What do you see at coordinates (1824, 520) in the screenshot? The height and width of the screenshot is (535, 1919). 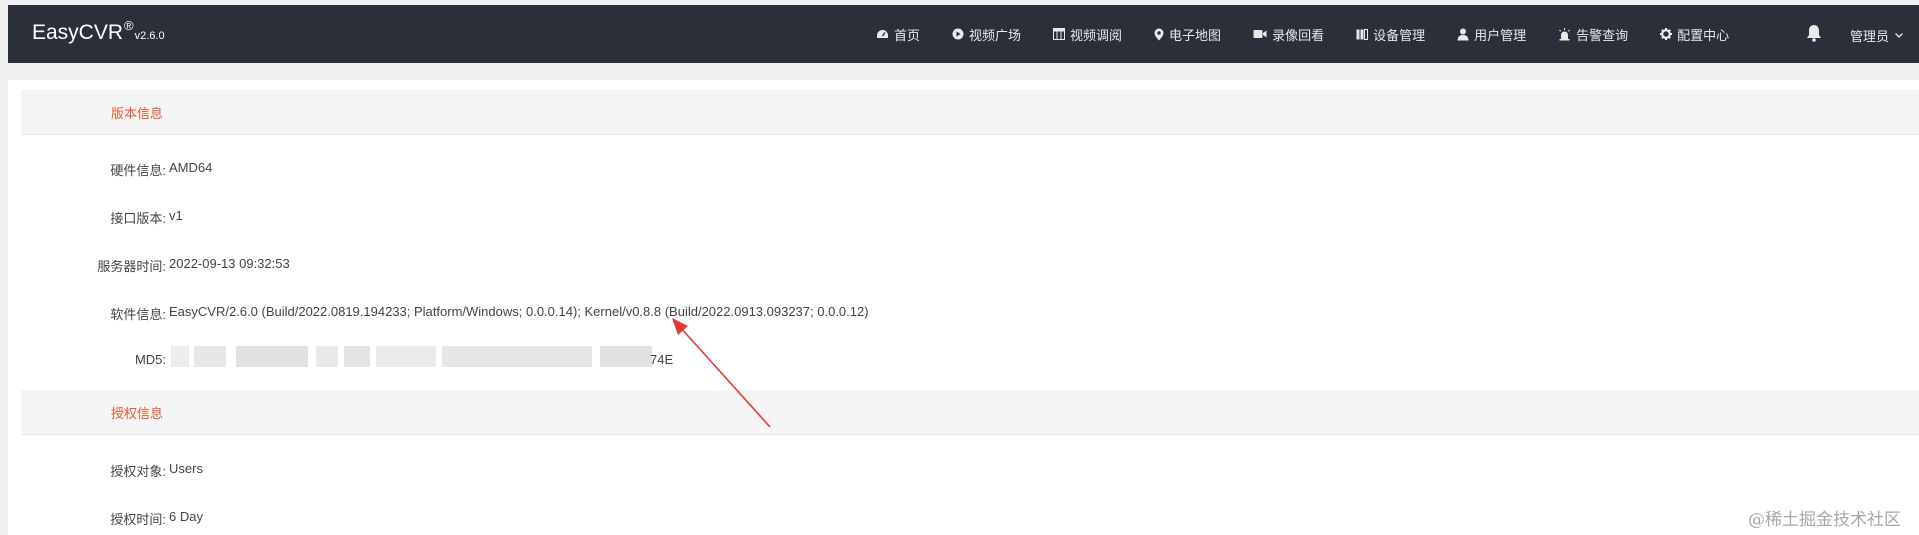 I see `watermark: @稀土掘金技术社区` at bounding box center [1824, 520].